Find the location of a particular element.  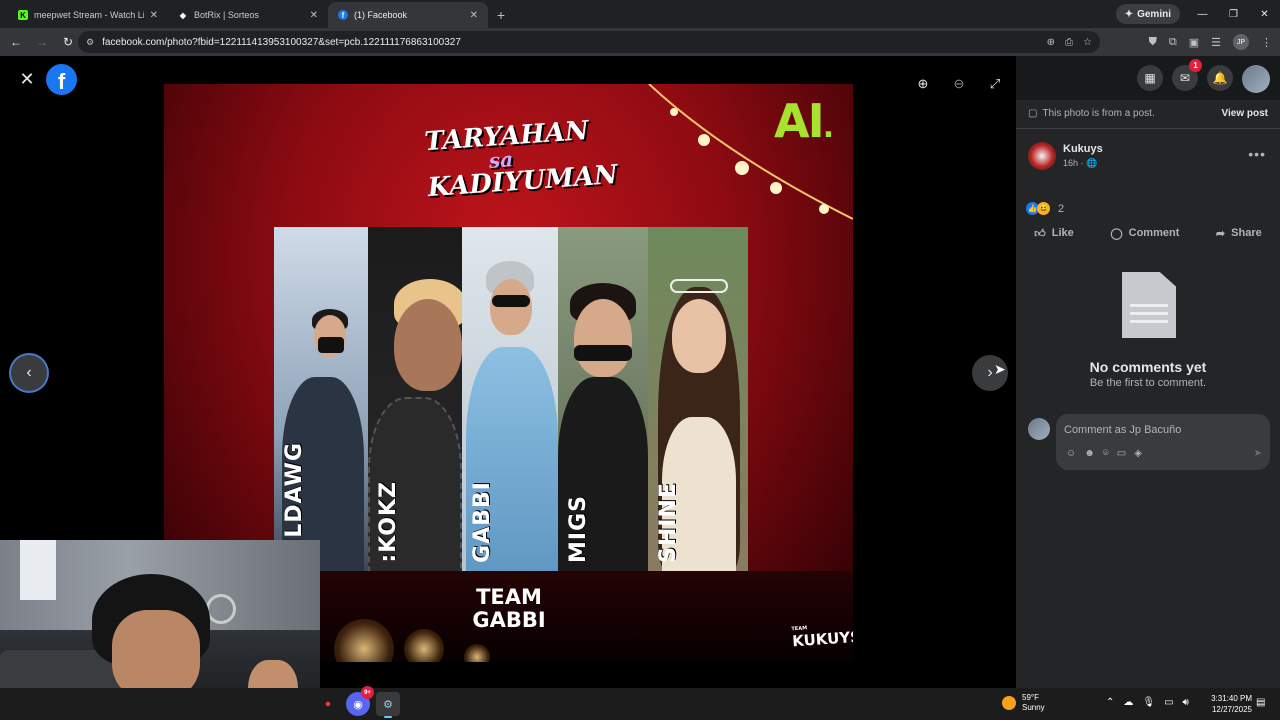

zoom-tools: ⊕ ⊖ ⤢ is located at coordinates (959, 84).